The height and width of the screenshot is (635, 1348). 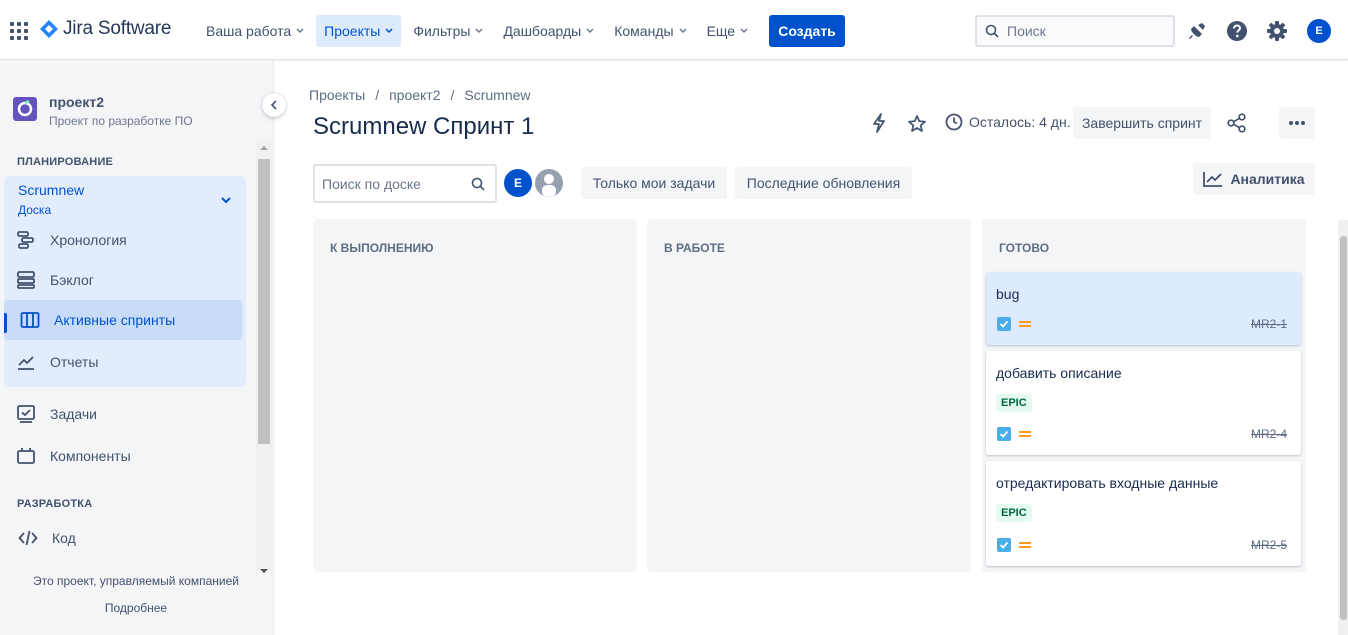 I want to click on code-icon, so click(x=28, y=538).